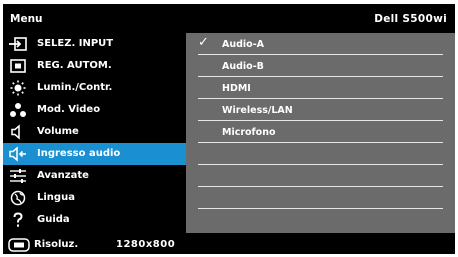 The height and width of the screenshot is (257, 458). Describe the element at coordinates (18, 66) in the screenshot. I see `auto-adjust-icon` at that location.